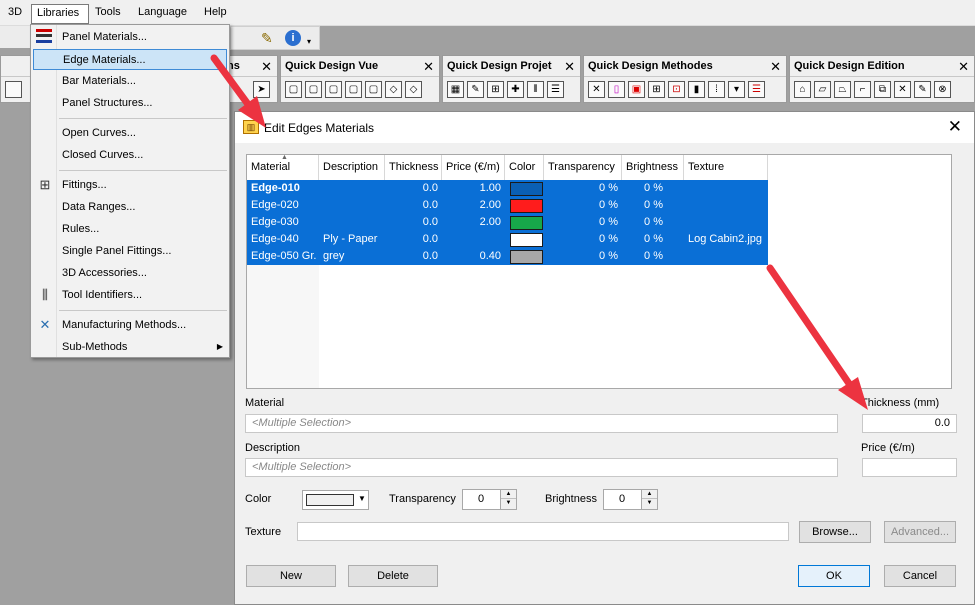  Describe the element at coordinates (909, 467) in the screenshot. I see `price-field` at that location.